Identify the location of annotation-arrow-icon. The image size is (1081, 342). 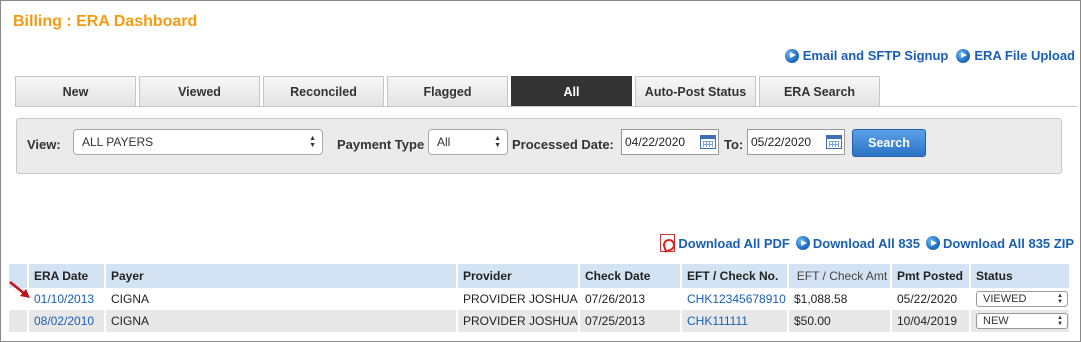
(19, 289).